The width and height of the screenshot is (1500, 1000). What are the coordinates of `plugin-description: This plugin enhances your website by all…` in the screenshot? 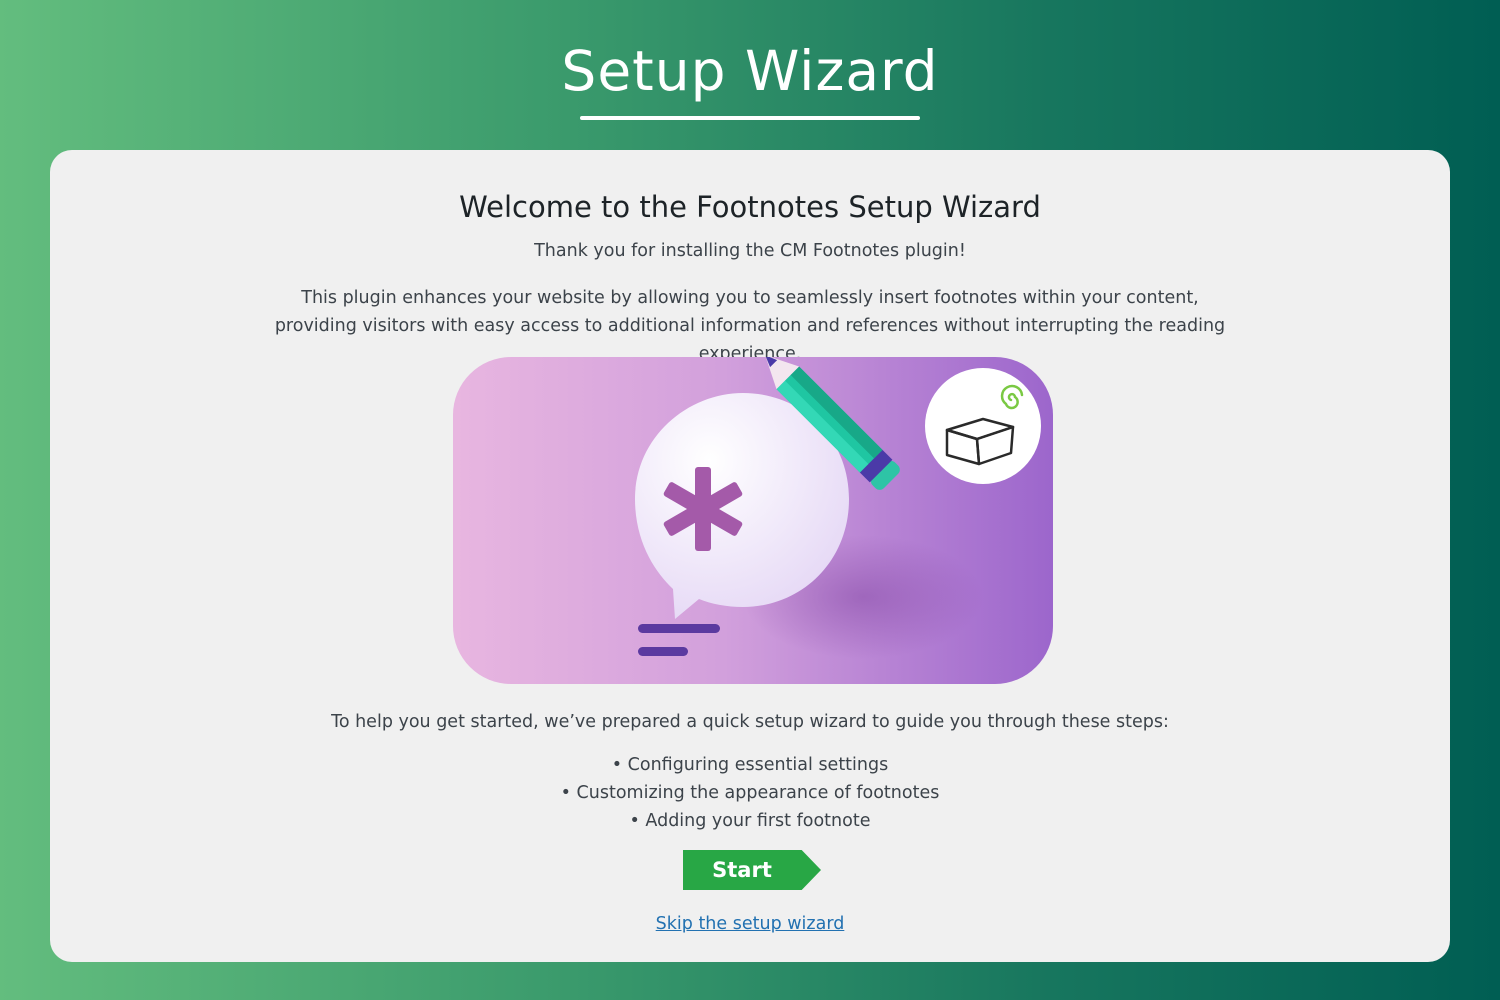 It's located at (750, 326).